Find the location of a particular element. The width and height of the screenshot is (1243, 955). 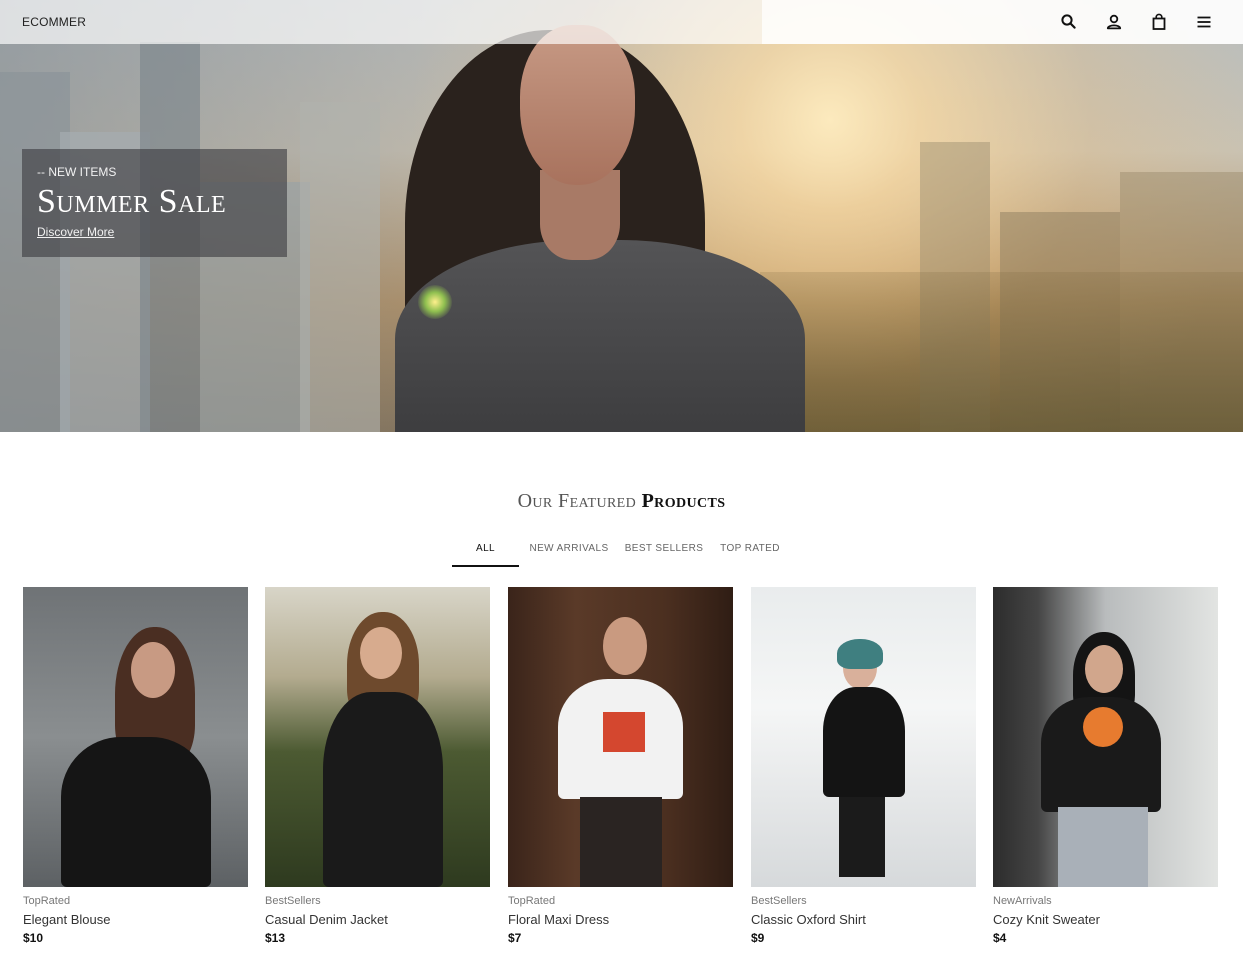

search-icon is located at coordinates (1069, 22).